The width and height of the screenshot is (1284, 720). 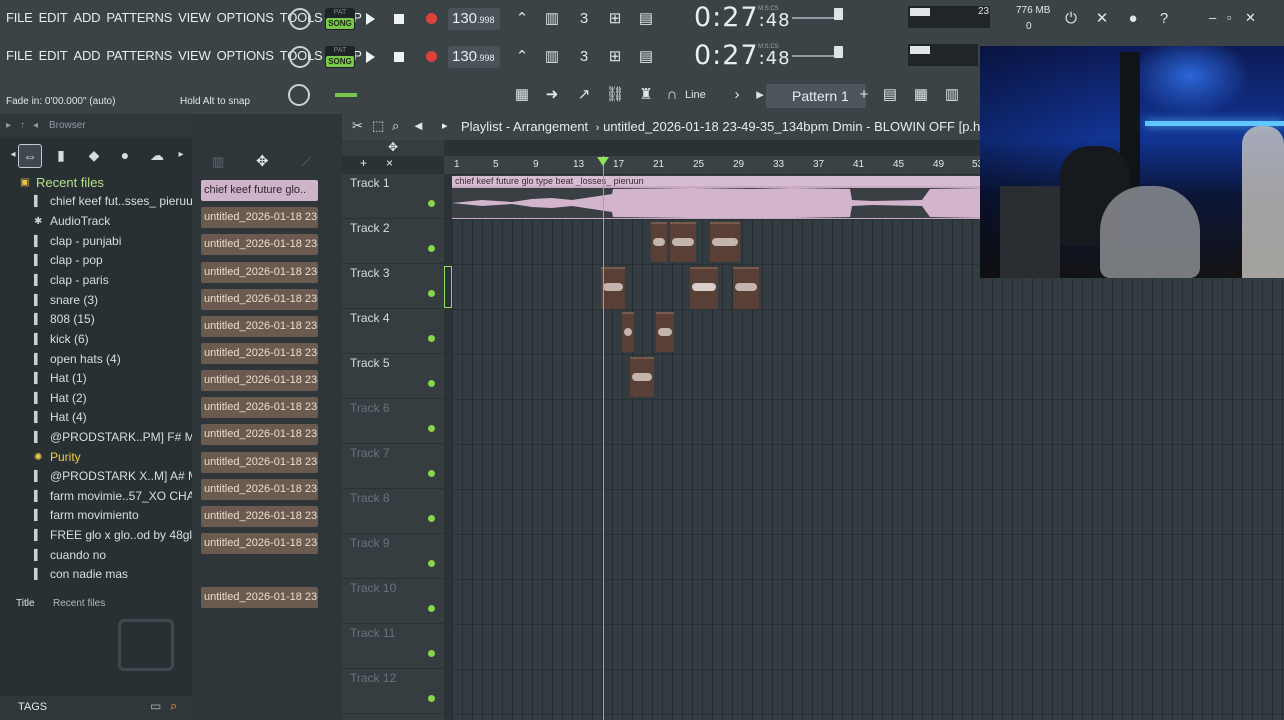 What do you see at coordinates (921, 95) in the screenshot?
I see `piano-roll-icon: ▦` at bounding box center [921, 95].